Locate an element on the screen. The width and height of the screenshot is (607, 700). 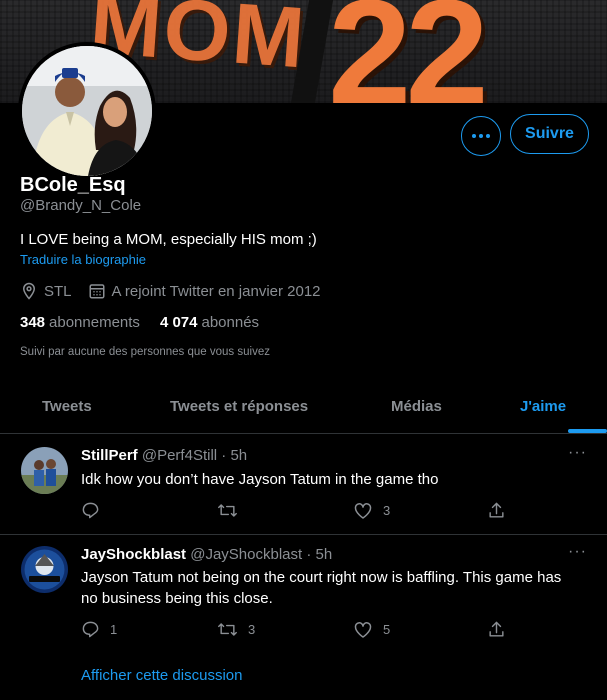
following-link: 348 abonnements is located at coordinates (80, 322).